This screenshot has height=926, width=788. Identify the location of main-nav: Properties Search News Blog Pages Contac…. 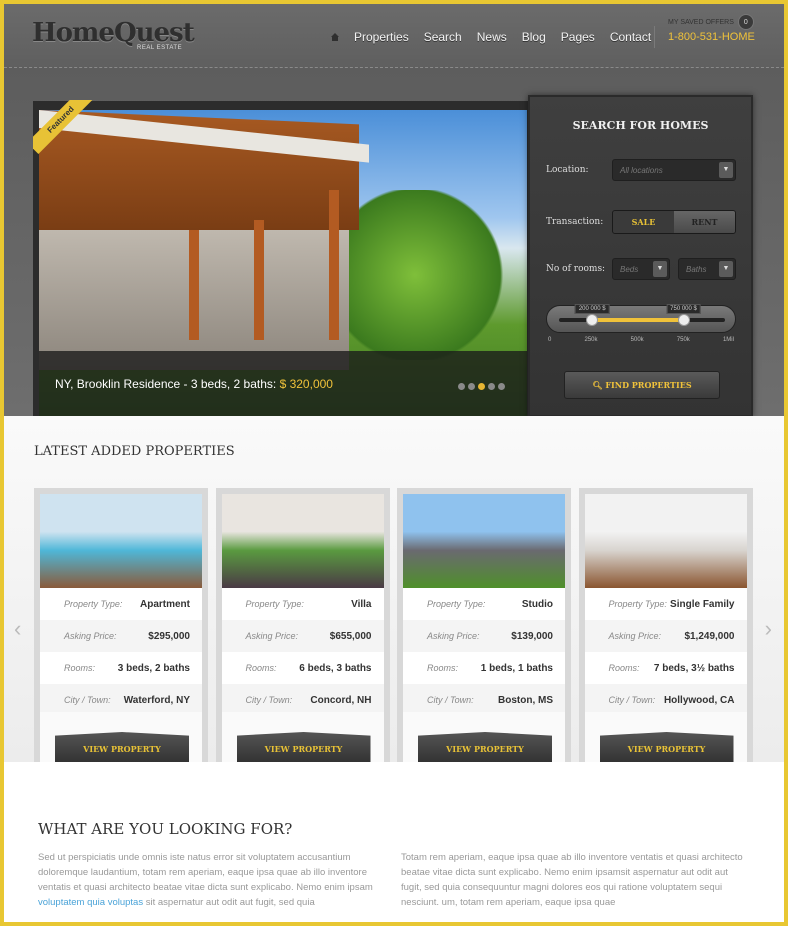
(498, 37).